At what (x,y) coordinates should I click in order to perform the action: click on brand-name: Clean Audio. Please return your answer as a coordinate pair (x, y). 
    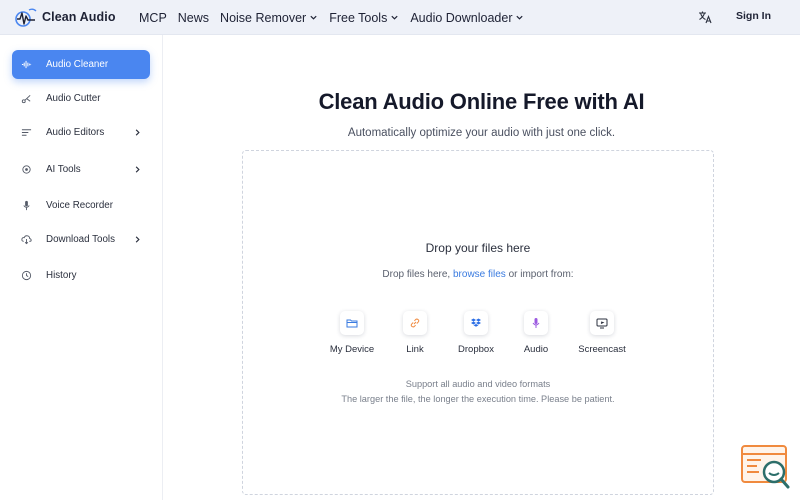
    Looking at the image, I should click on (79, 17).